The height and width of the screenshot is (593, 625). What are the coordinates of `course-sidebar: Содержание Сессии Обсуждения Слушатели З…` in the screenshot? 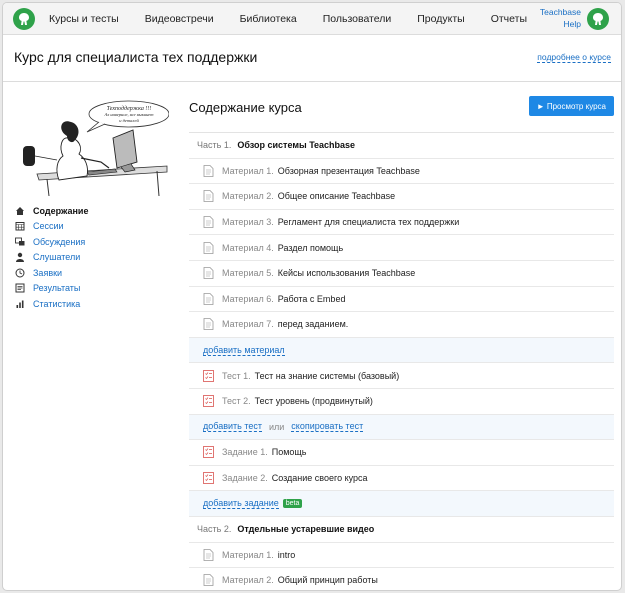 It's located at (51, 257).